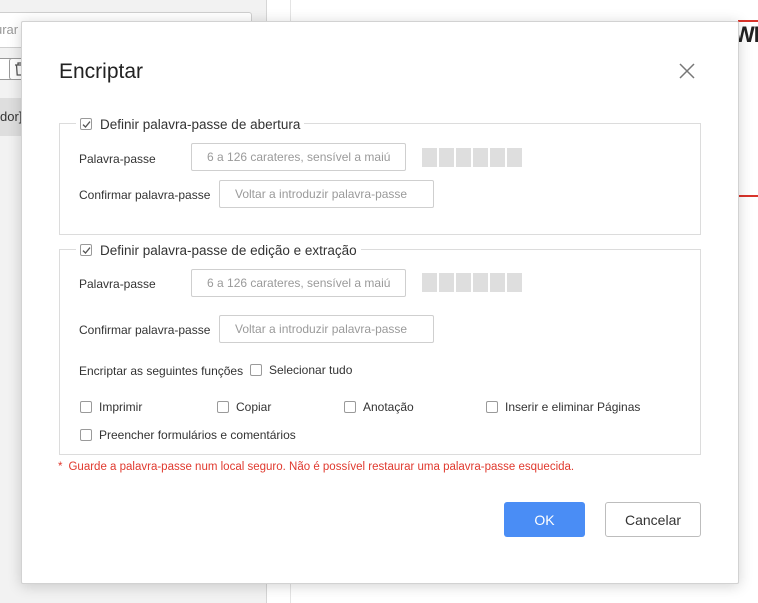 The height and width of the screenshot is (603, 758). Describe the element at coordinates (326, 194) in the screenshot. I see `open-confirm-input` at that location.